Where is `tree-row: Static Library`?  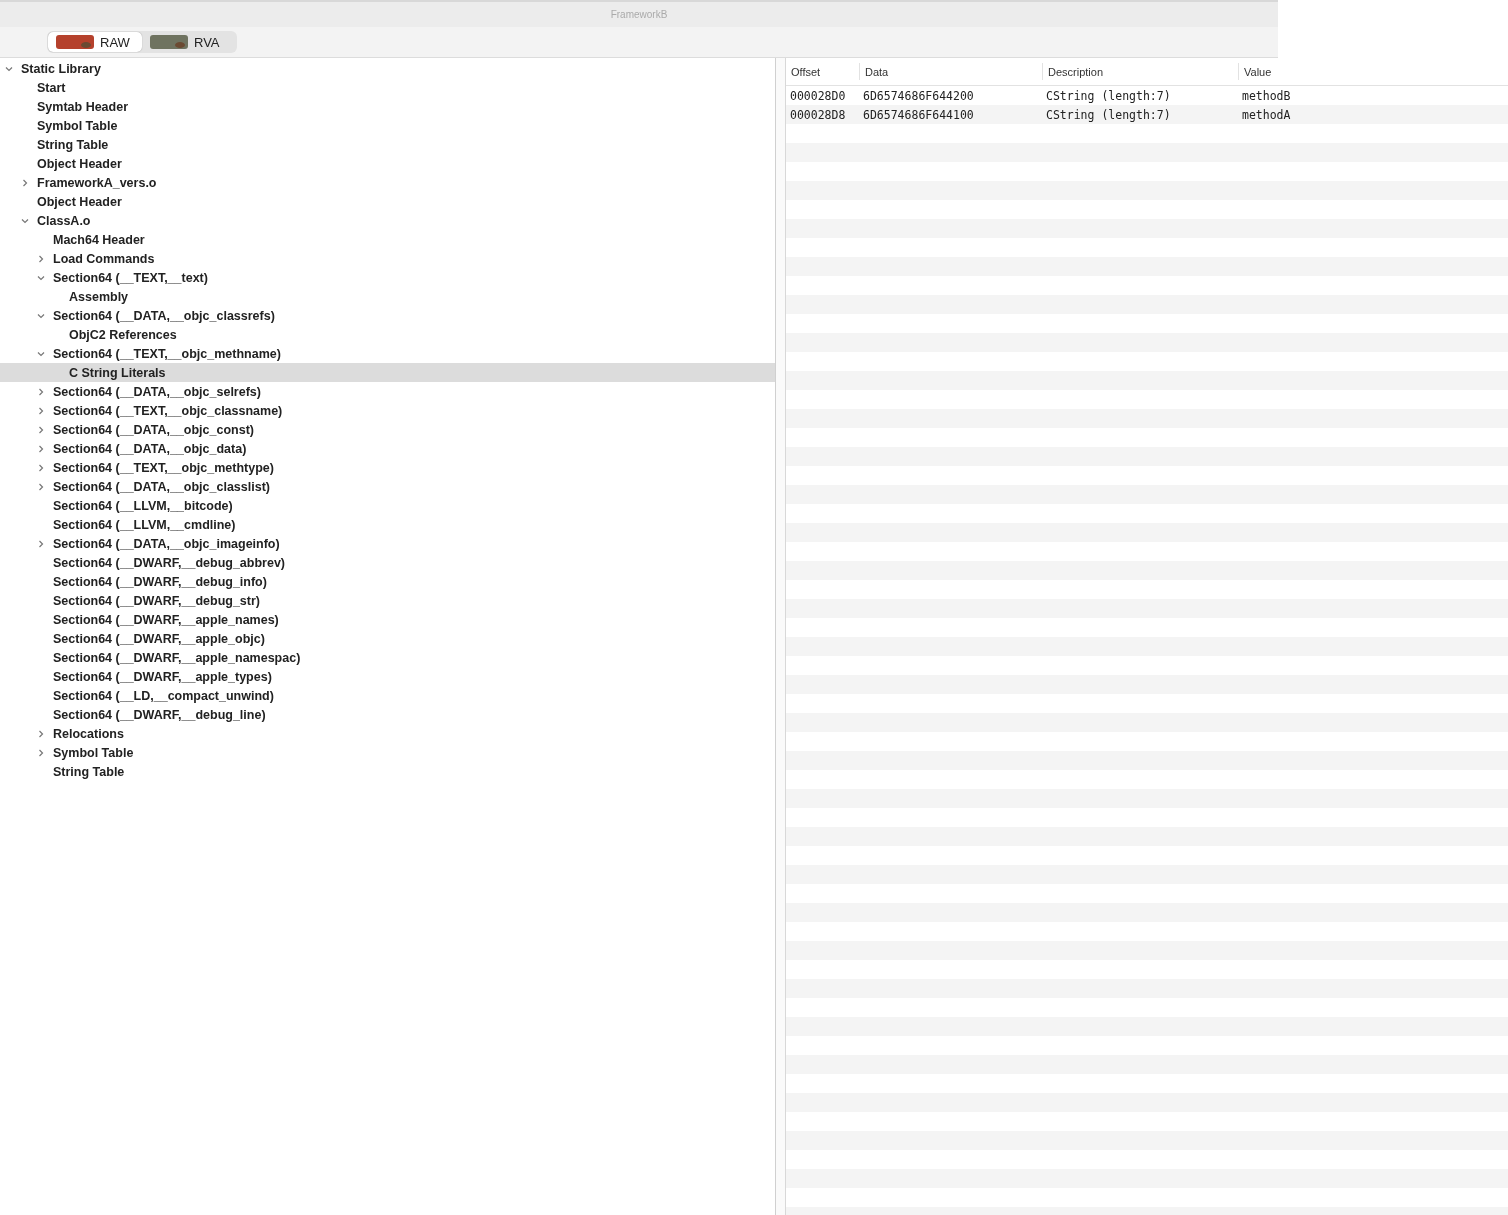 tree-row: Static Library is located at coordinates (387, 68).